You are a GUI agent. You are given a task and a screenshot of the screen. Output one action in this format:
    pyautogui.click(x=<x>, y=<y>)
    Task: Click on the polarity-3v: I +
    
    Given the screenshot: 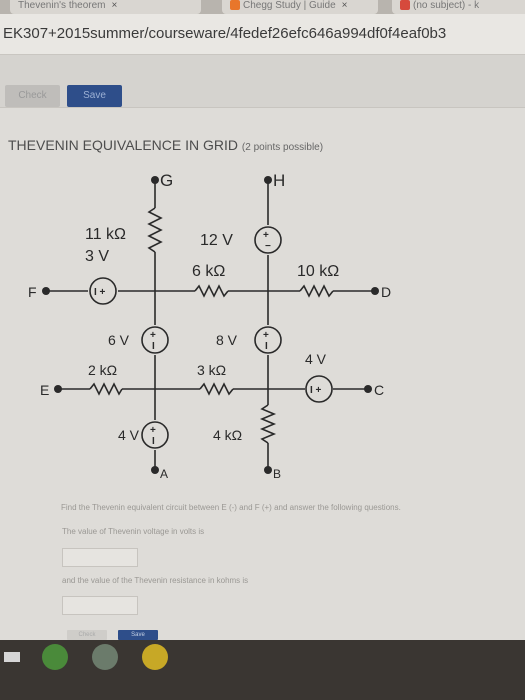 What is the action you would take?
    pyautogui.click(x=100, y=292)
    